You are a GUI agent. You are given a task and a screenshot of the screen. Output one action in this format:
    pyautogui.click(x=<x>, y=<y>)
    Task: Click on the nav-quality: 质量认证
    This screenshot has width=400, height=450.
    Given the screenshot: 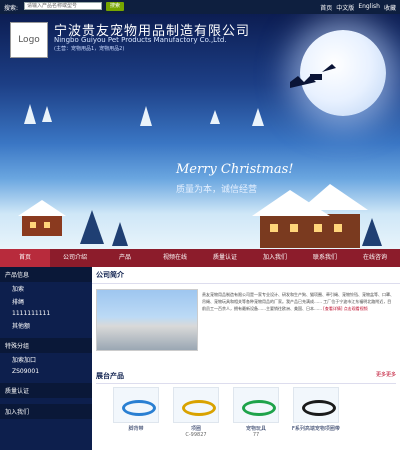 What is the action you would take?
    pyautogui.click(x=225, y=258)
    